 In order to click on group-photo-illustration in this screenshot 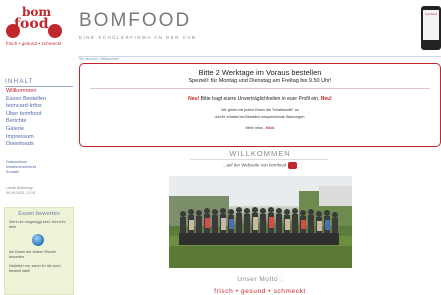, I will do `click(260, 222)`.